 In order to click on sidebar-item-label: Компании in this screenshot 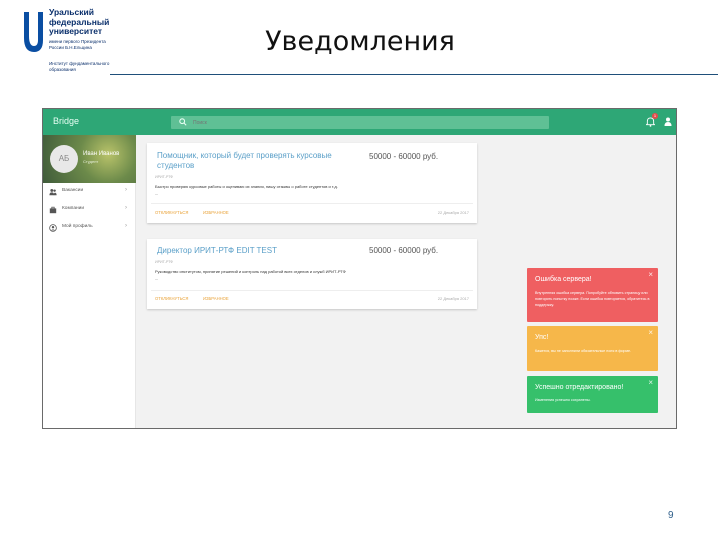, I will do `click(73, 208)`.